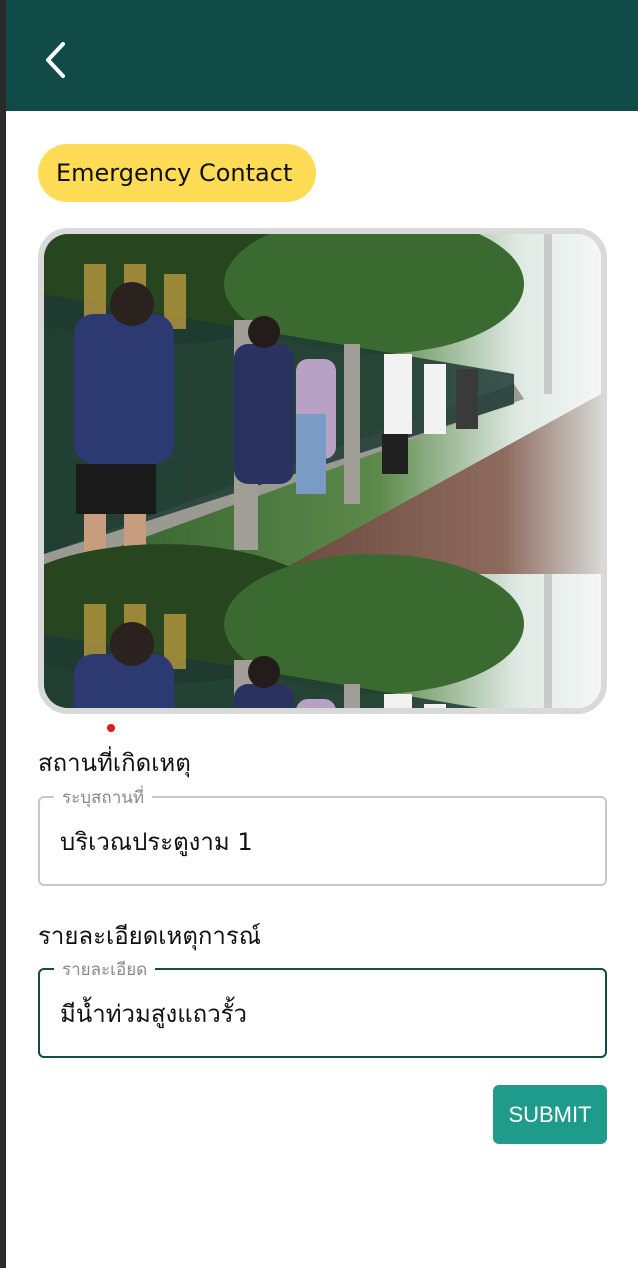  I want to click on details-field: รายละเอียด มีน้ำท่วมสูงแถวรั้ว, so click(322, 1007).